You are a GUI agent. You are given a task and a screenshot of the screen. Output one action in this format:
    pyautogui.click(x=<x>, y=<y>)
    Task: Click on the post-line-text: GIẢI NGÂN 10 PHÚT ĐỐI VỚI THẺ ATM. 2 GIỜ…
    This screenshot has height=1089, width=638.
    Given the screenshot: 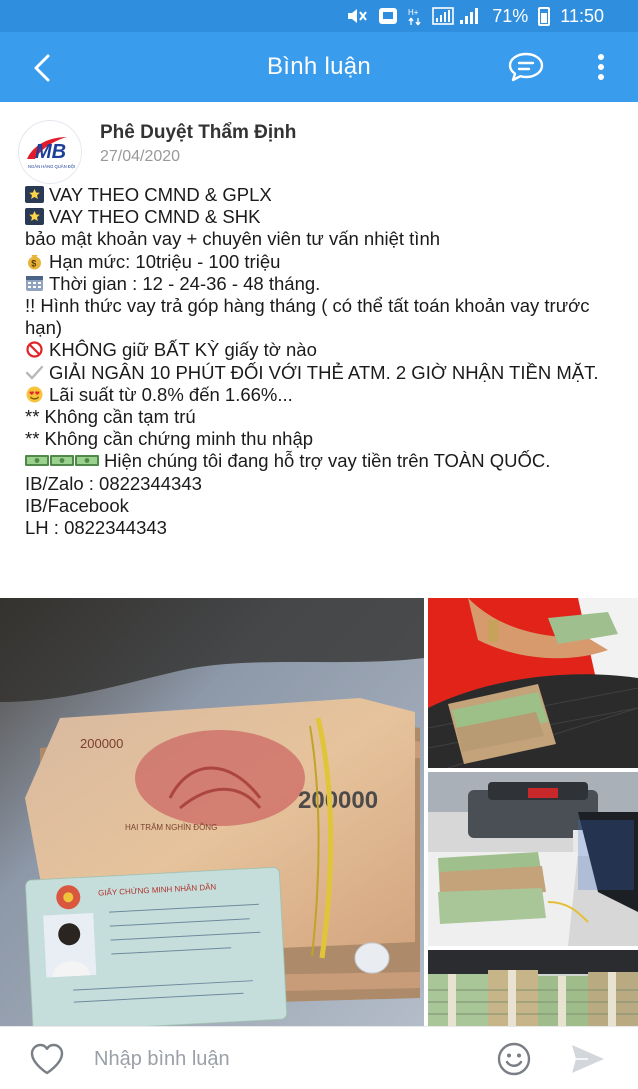 What is the action you would take?
    pyautogui.click(x=324, y=372)
    